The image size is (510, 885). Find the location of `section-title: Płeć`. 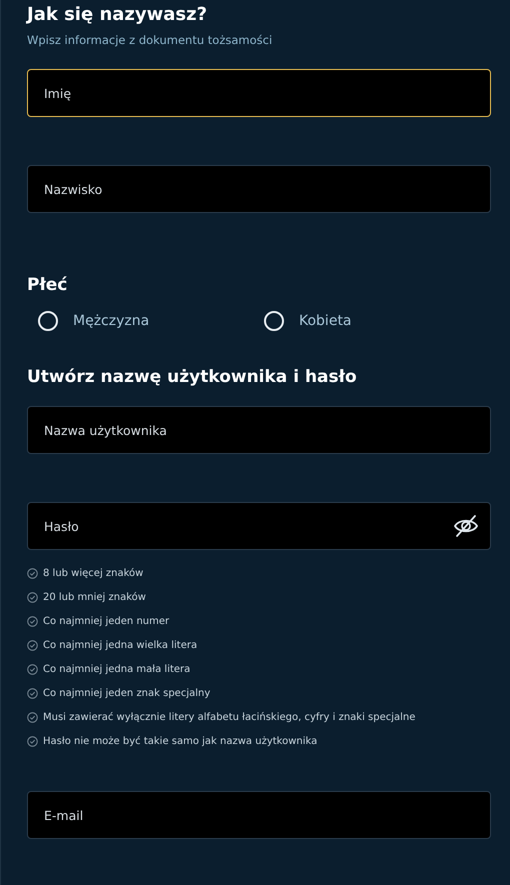

section-title: Płeć is located at coordinates (47, 285).